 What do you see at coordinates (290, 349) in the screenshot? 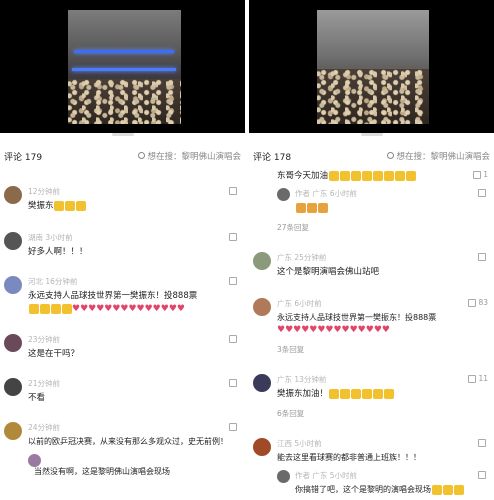
I see `view-replies-link: 3条回复` at bounding box center [290, 349].